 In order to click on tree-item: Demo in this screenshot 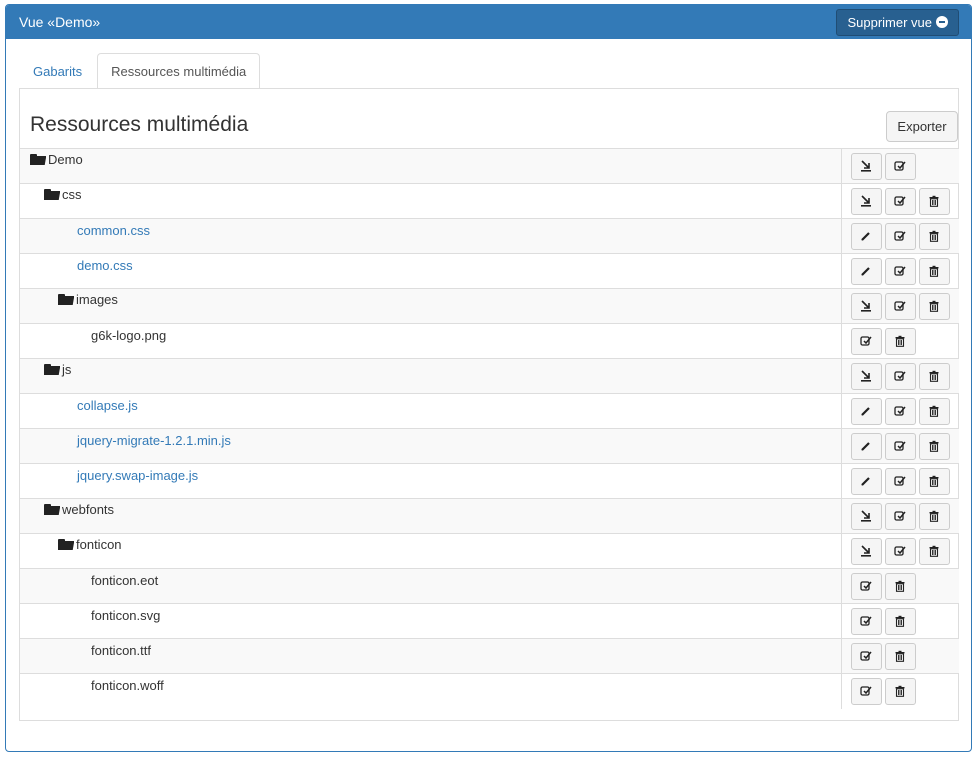, I will do `click(51, 159)`.